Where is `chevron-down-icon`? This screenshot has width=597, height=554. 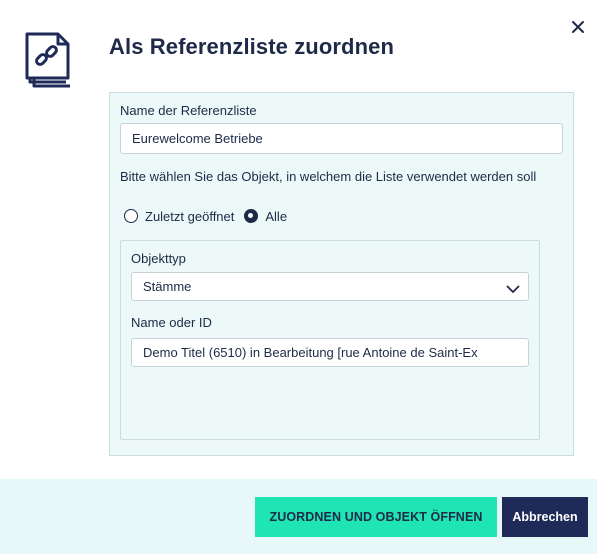 chevron-down-icon is located at coordinates (513, 287).